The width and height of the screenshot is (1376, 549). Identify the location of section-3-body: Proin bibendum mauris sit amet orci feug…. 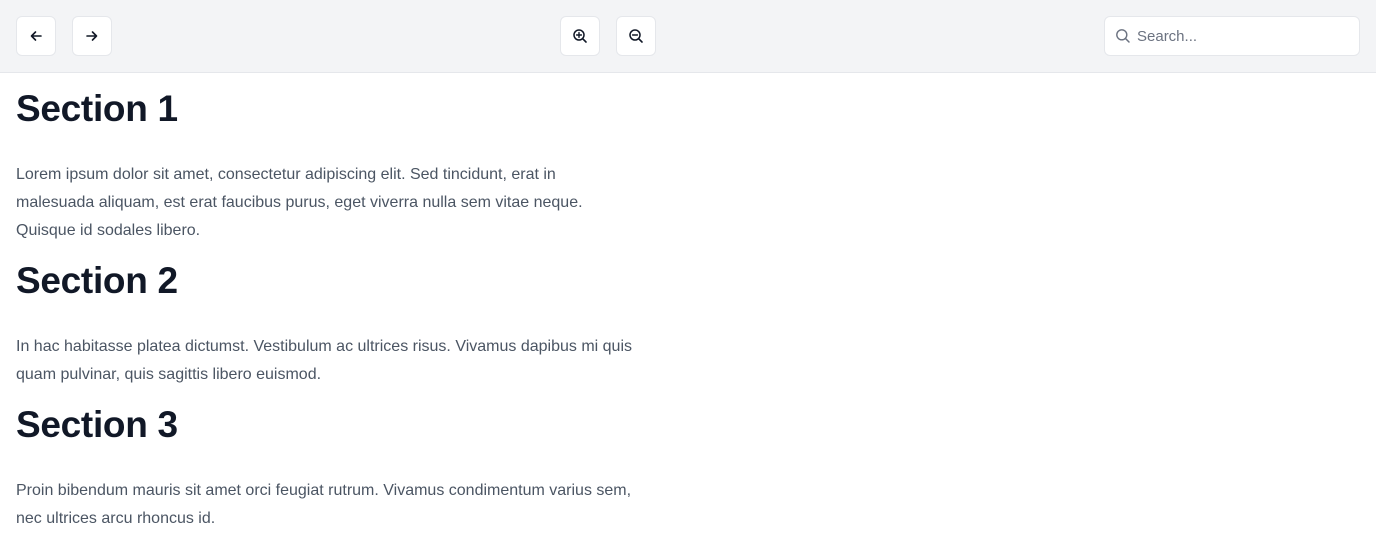
(324, 504).